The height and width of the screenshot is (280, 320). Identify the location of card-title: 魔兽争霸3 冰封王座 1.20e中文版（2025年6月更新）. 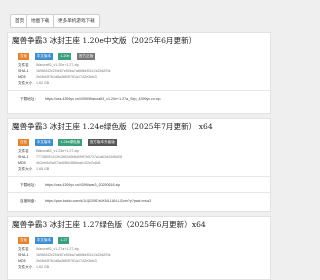
(104, 40).